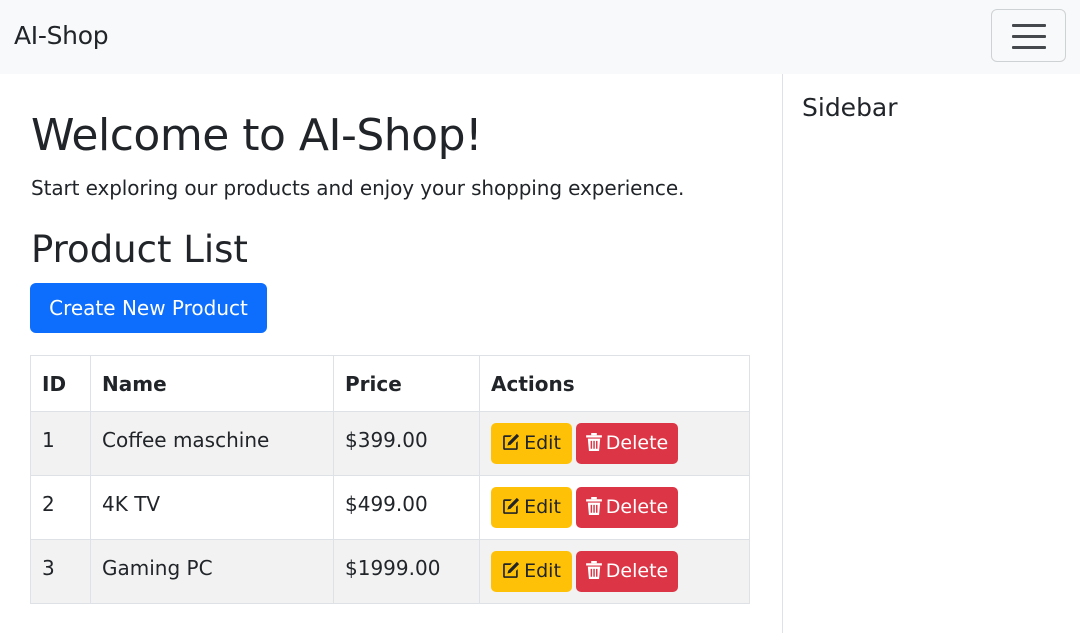 This screenshot has height=633, width=1080. I want to click on cell-name: 4K TV, so click(212, 507).